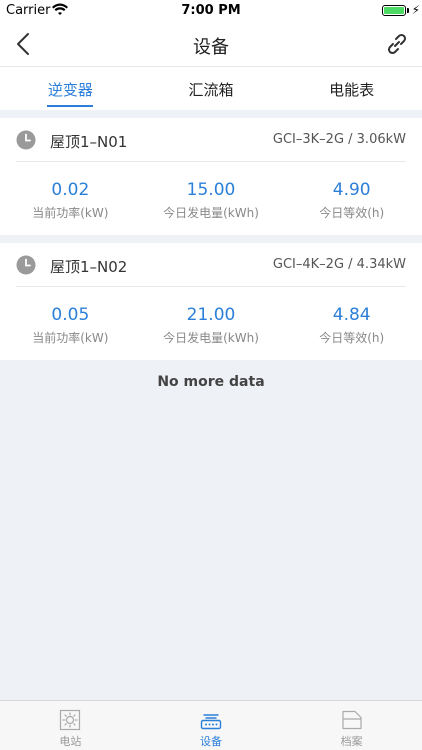 This screenshot has width=422, height=750. What do you see at coordinates (211, 265) in the screenshot?
I see `device-card-header: 屋顶1–N02 GCI–4K–2G / 4.34kW` at bounding box center [211, 265].